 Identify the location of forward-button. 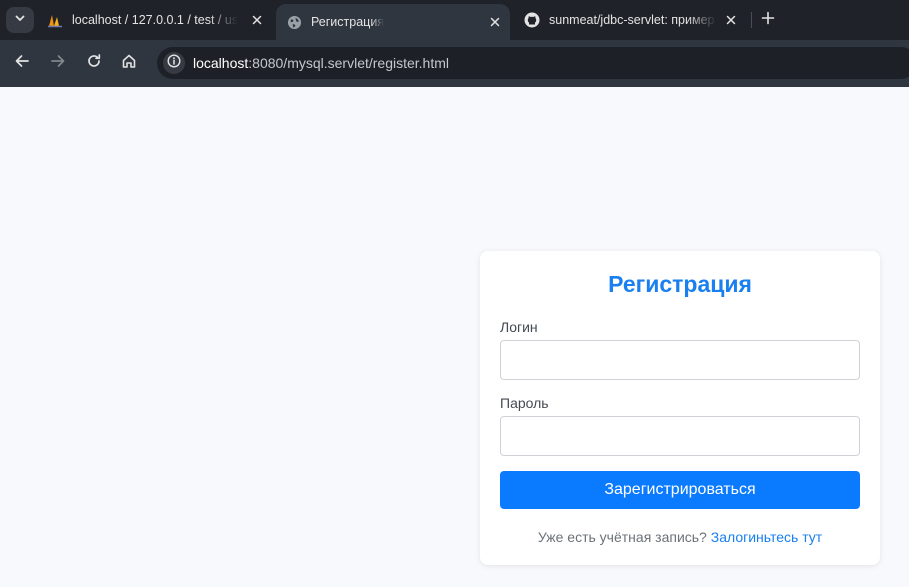
(58, 63).